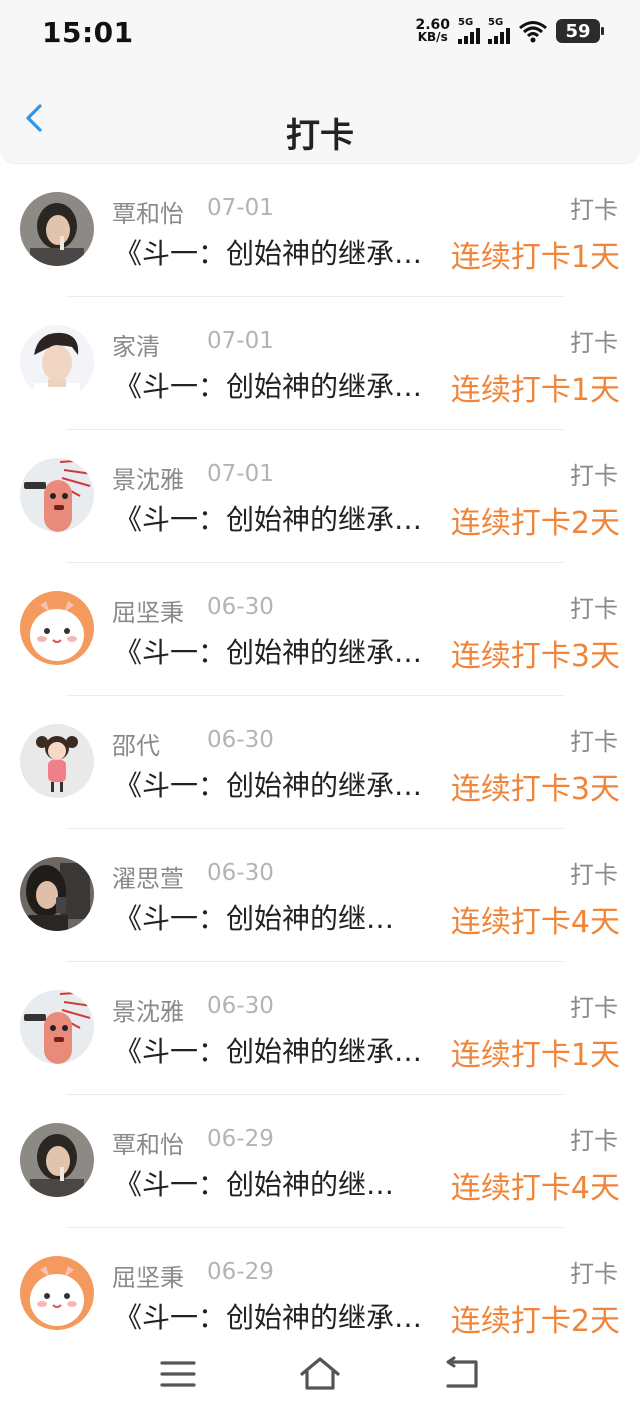 This screenshot has width=640, height=1415. I want to click on header: 打卡, so click(320, 118).